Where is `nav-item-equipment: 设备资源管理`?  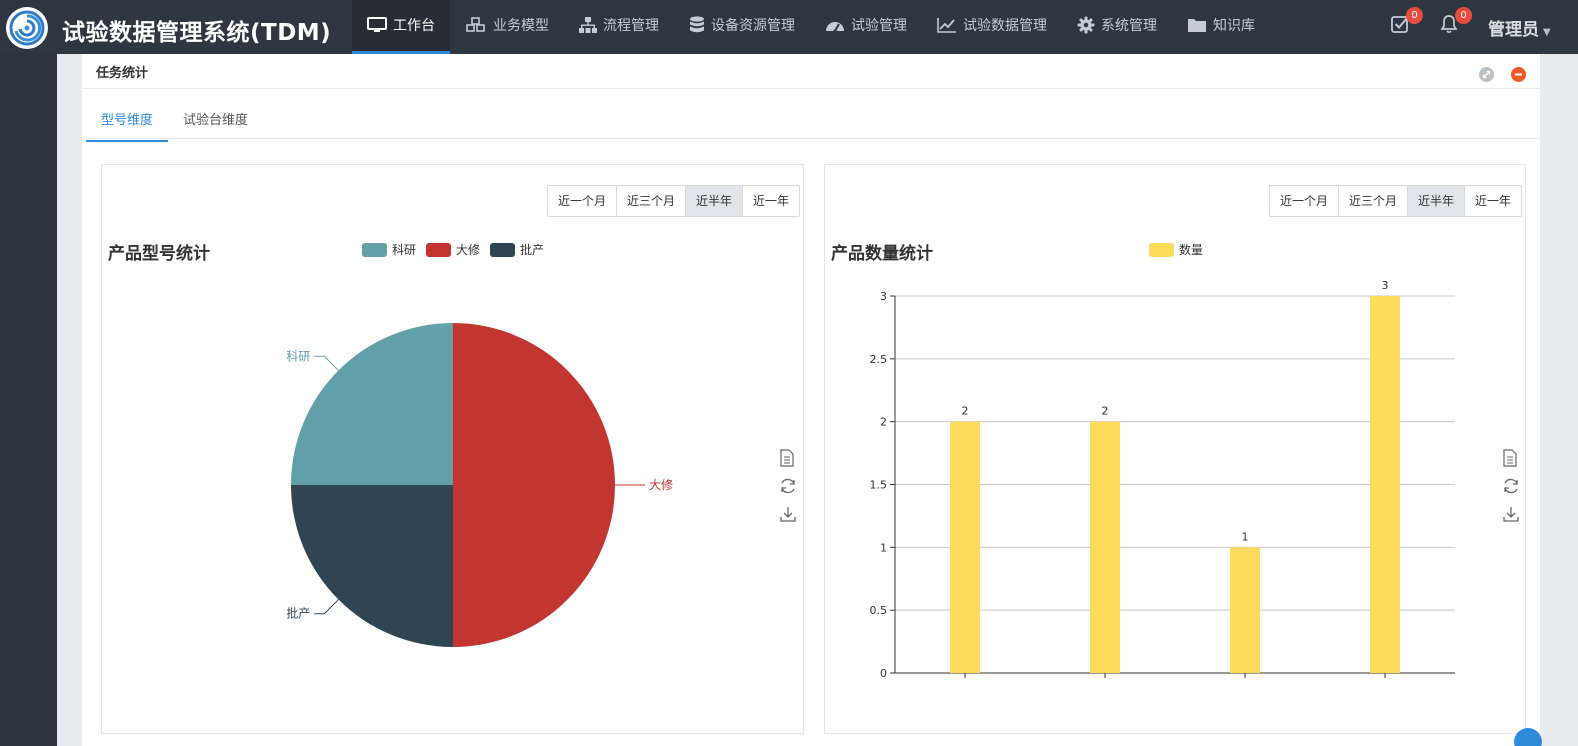
nav-item-equipment: 设备资源管理 is located at coordinates (742, 27).